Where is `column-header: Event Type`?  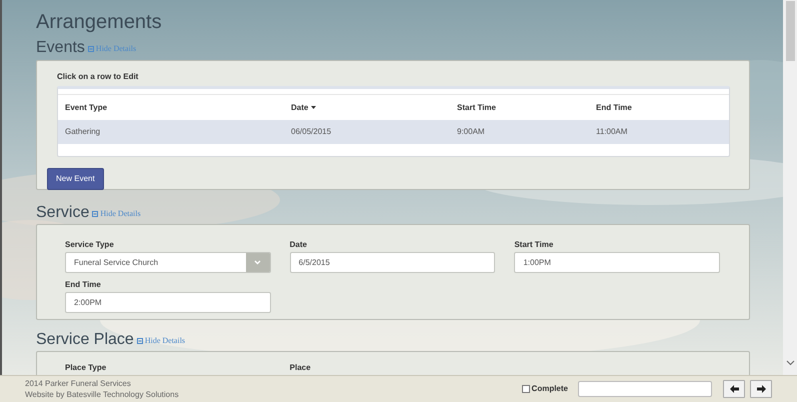 column-header: Event Type is located at coordinates (178, 108).